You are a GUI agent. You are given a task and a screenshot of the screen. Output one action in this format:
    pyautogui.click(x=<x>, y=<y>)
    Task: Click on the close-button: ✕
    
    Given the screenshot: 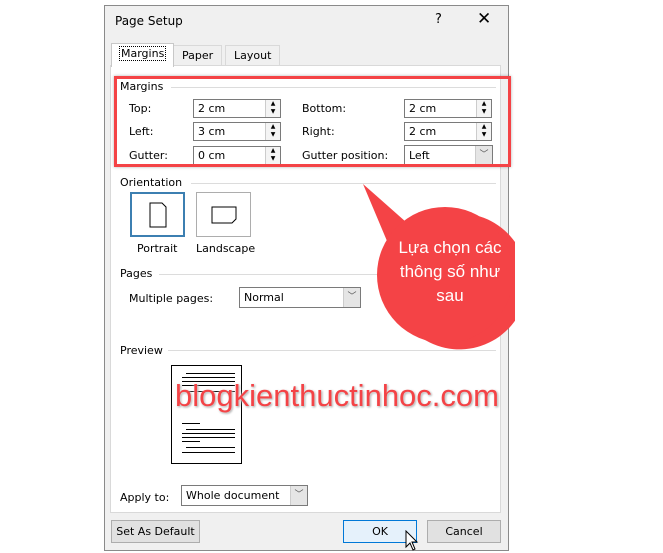 What is the action you would take?
    pyautogui.click(x=484, y=19)
    